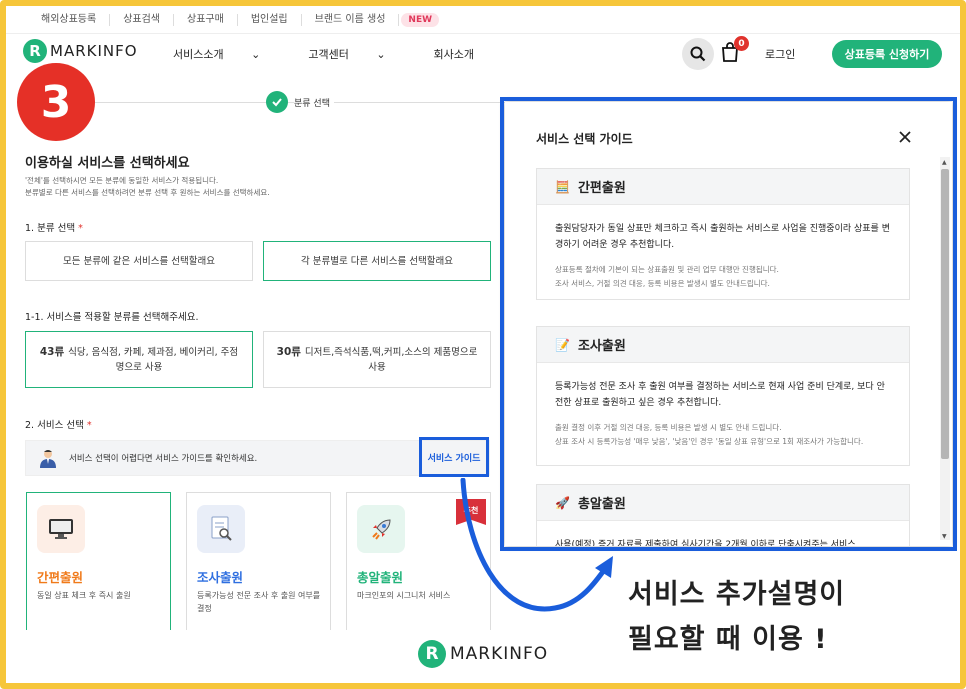  What do you see at coordinates (381, 529) in the screenshot?
I see `rocket-icon` at bounding box center [381, 529].